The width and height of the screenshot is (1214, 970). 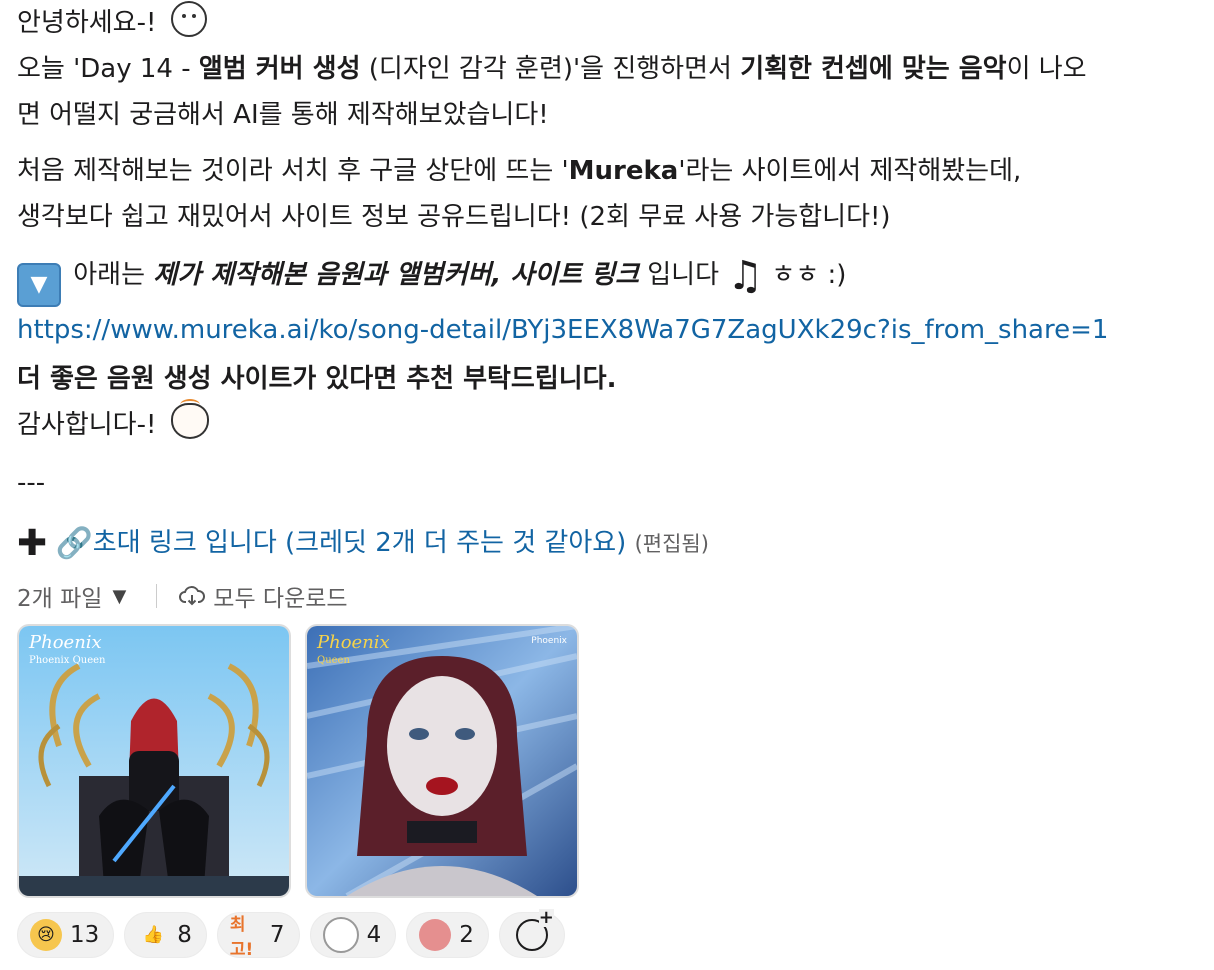 What do you see at coordinates (435, 935) in the screenshot?
I see `dog-icon` at bounding box center [435, 935].